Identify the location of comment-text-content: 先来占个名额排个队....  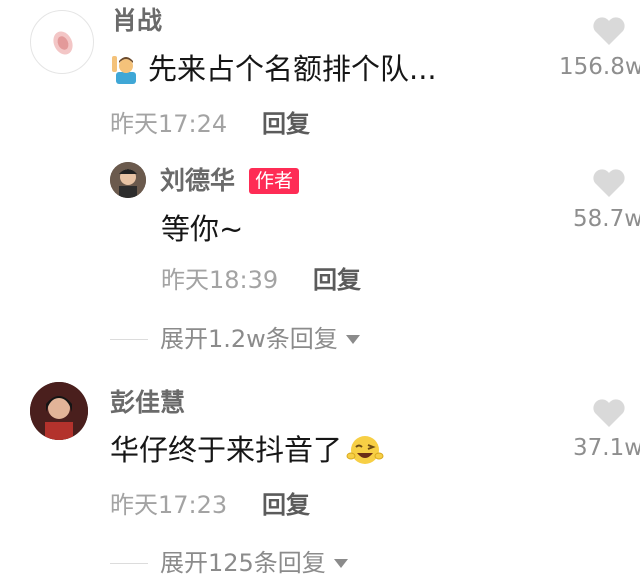
(292, 69).